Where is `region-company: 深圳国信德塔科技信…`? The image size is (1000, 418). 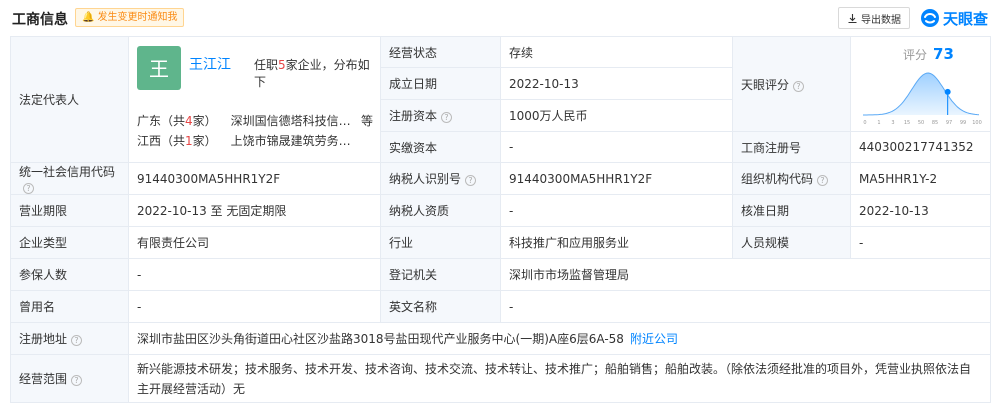
region-company: 深圳国信德塔科技信… is located at coordinates (290, 120).